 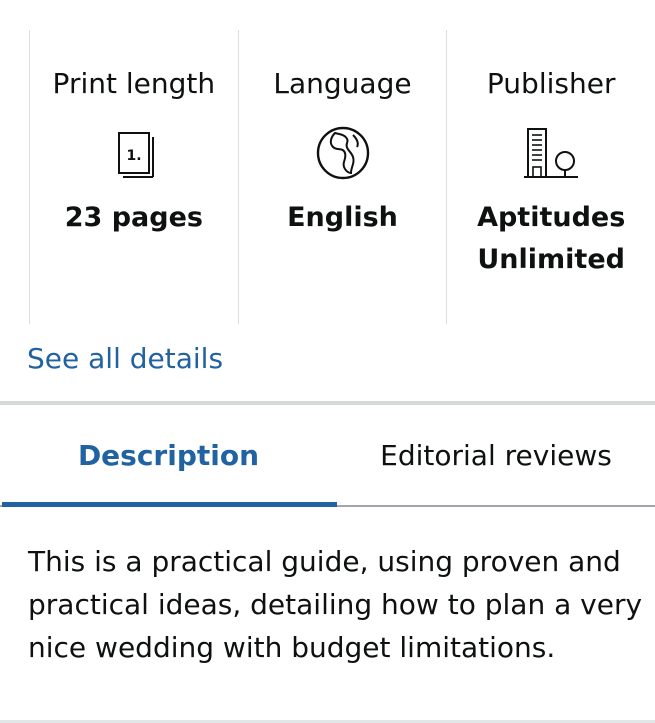 I want to click on page-count-icon: 1., so click(x=134, y=153).